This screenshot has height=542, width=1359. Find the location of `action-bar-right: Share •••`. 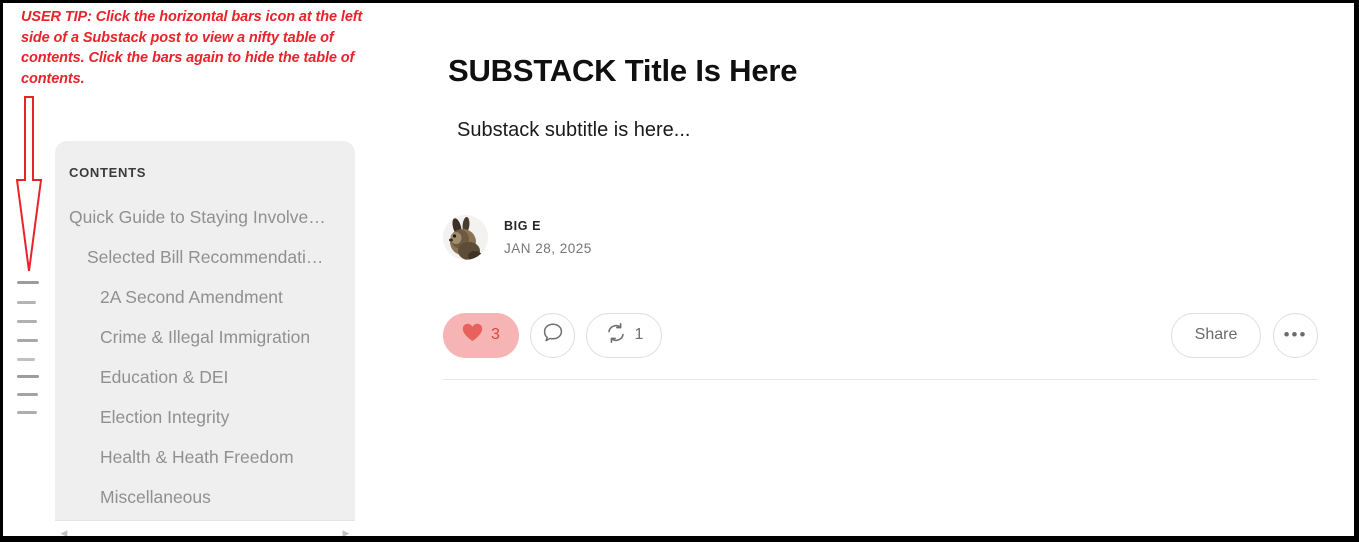

action-bar-right: Share ••• is located at coordinates (1244, 335).